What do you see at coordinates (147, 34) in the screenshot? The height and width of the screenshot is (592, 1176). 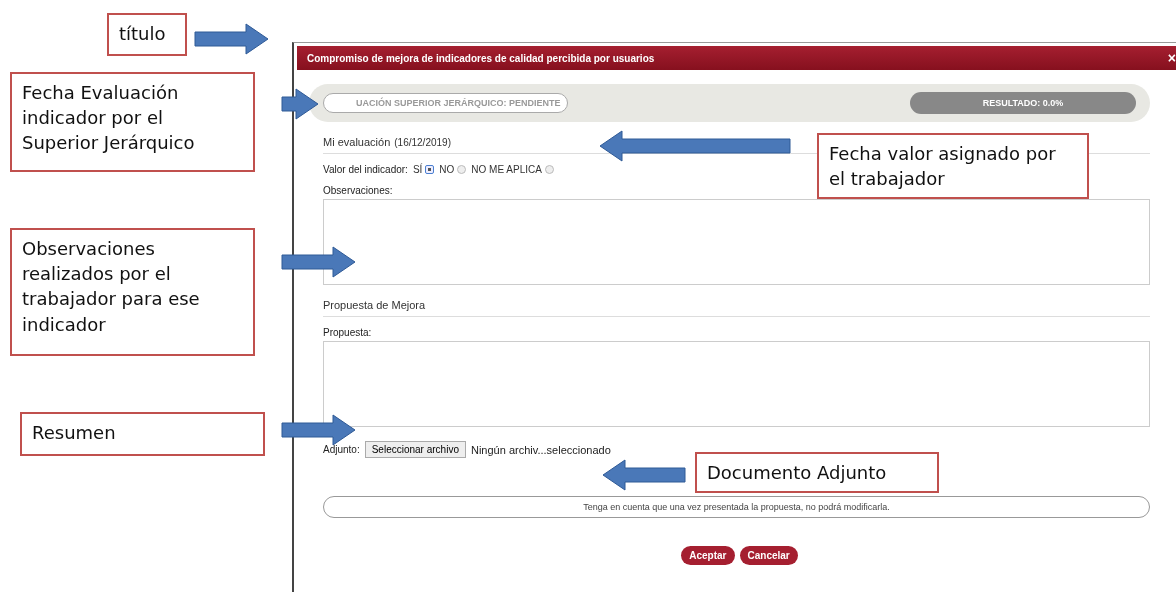 I see `callout-box: título` at bounding box center [147, 34].